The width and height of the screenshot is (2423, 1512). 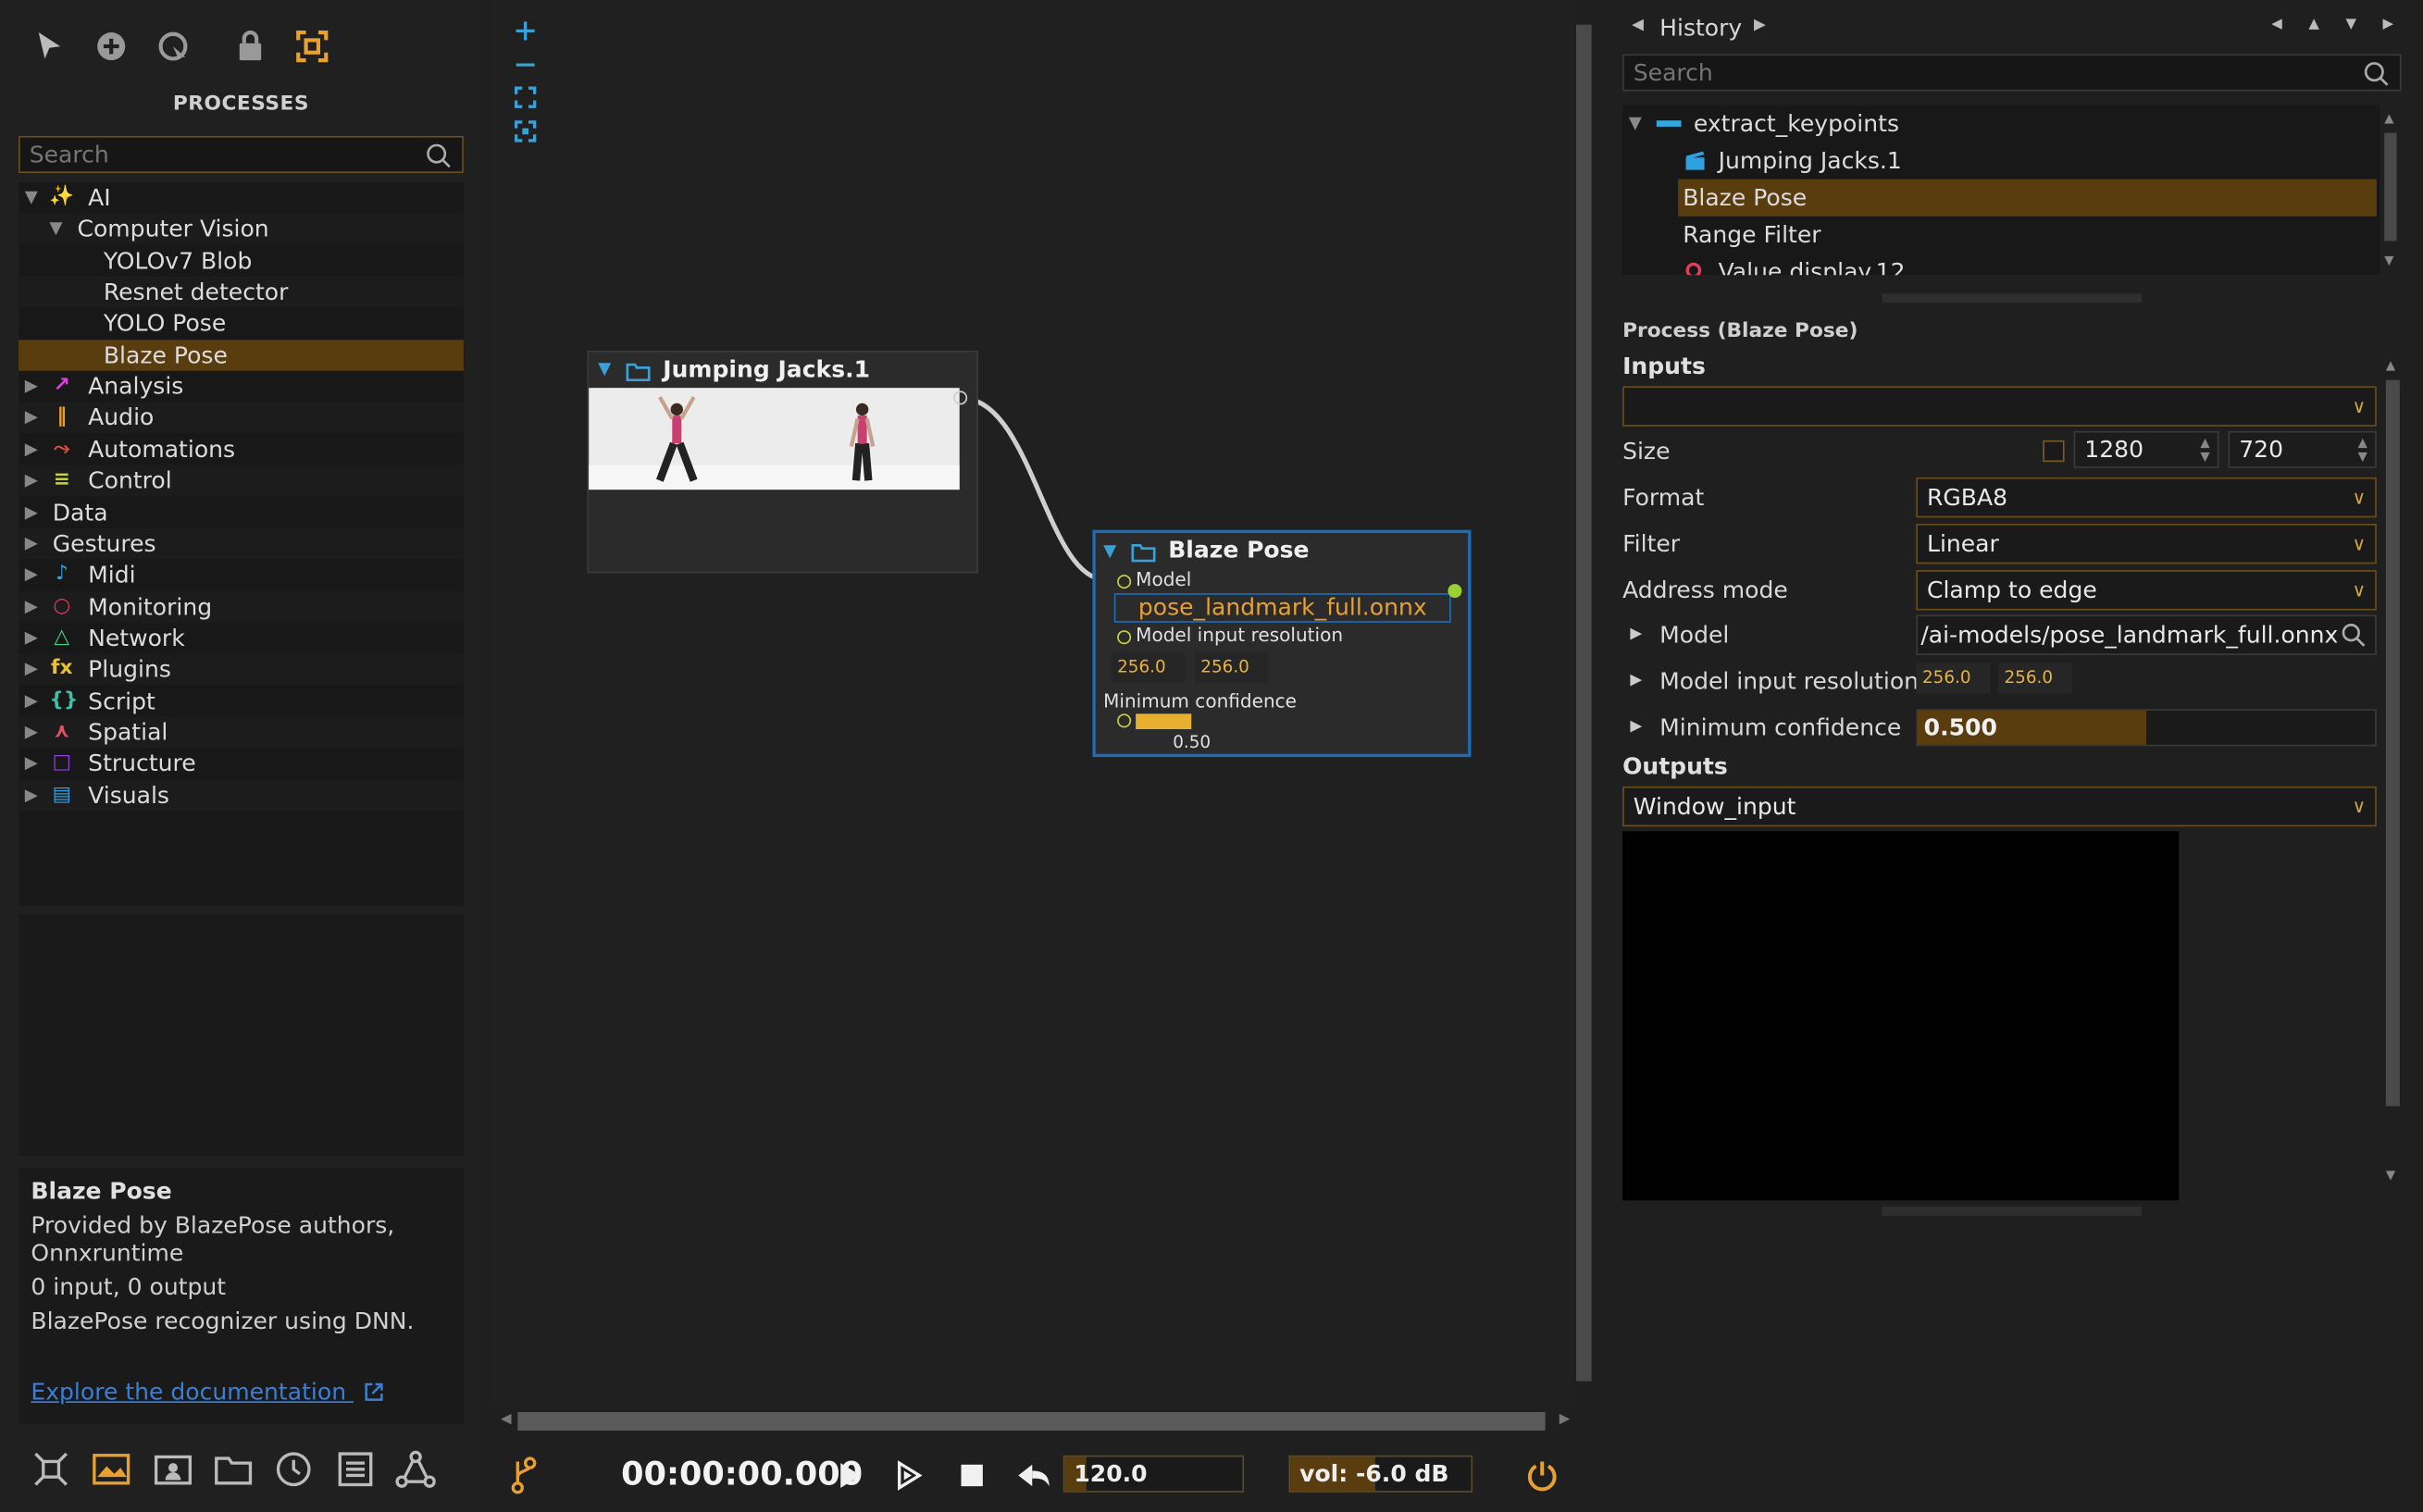 I want to click on tree-item: ▶ ♪ Midi, so click(x=241, y=575).